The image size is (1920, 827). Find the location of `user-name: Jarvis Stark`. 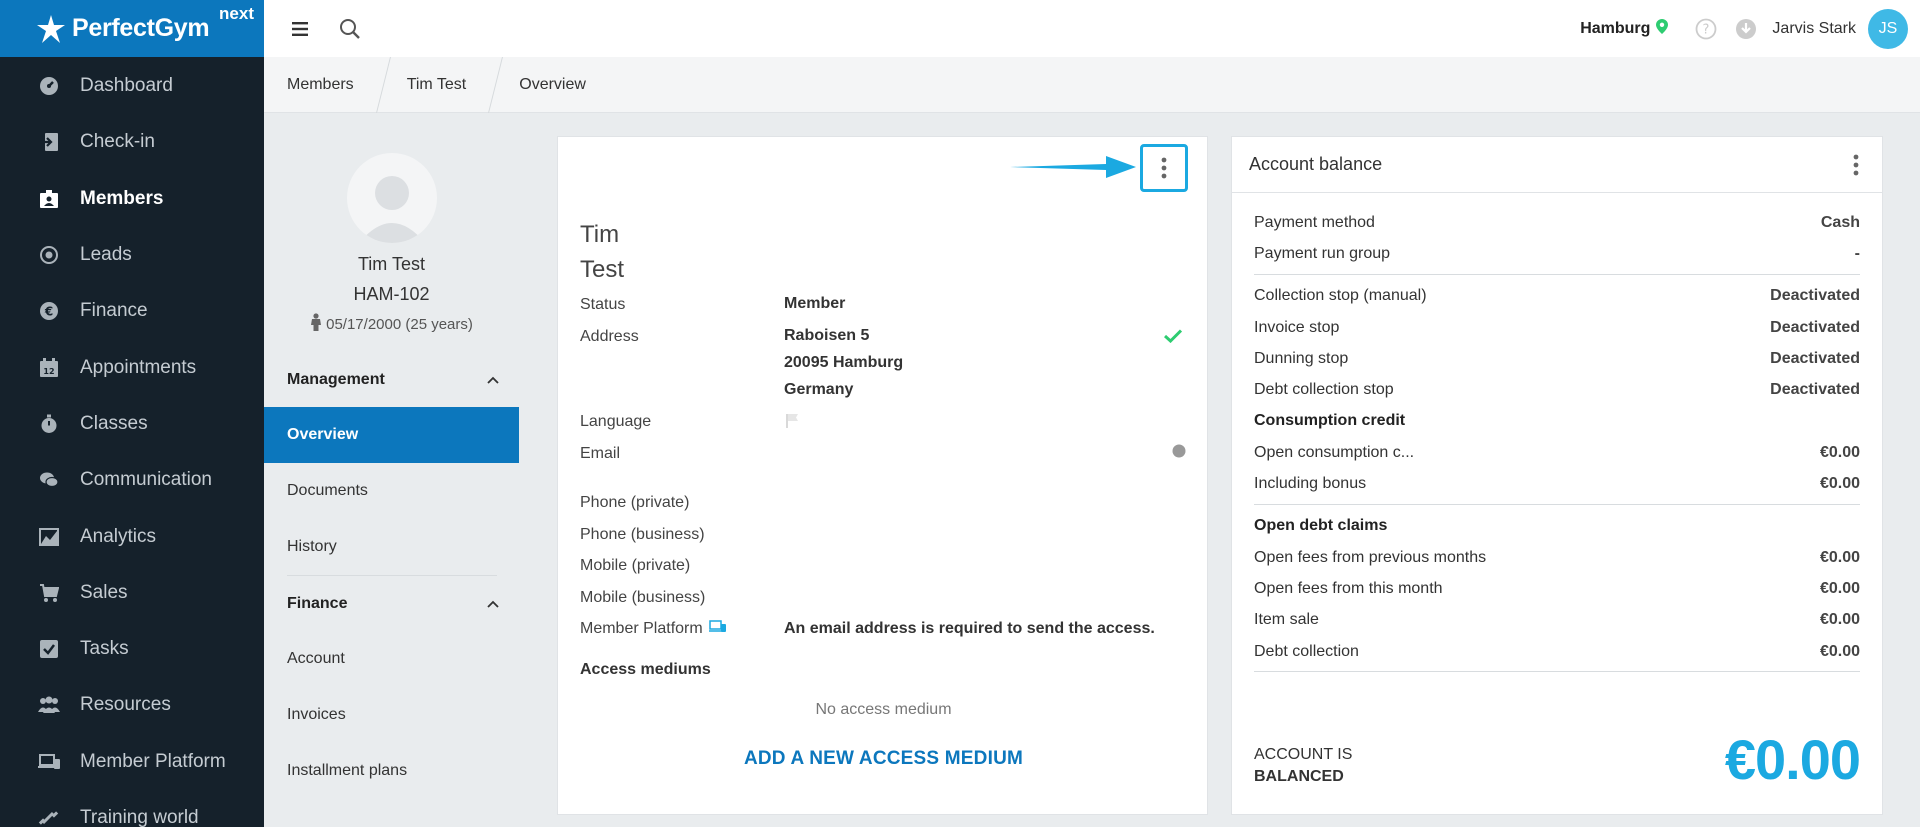

user-name: Jarvis Stark is located at coordinates (1814, 29).